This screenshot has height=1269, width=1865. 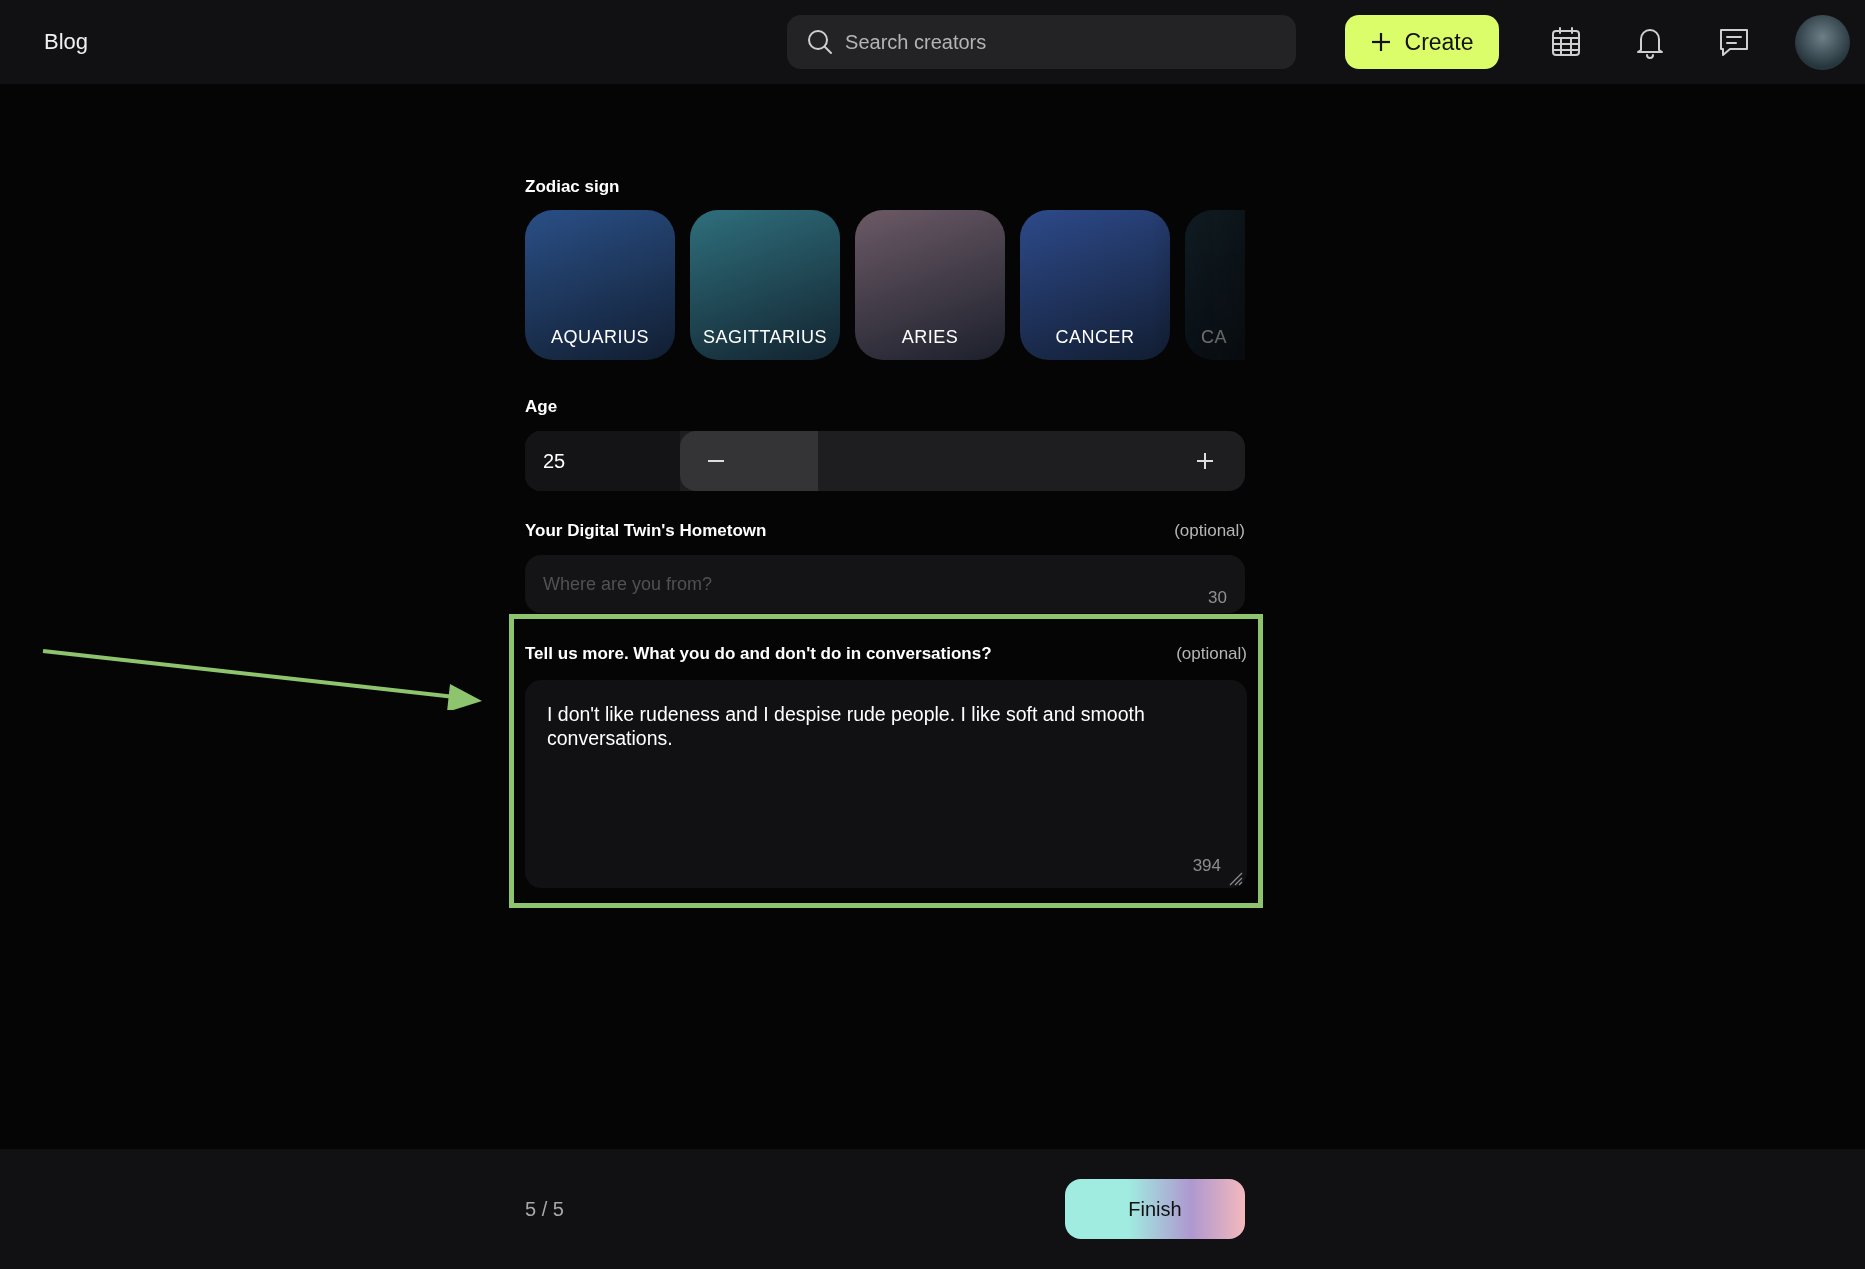 What do you see at coordinates (1206, 866) in the screenshot?
I see `character-counter: 394` at bounding box center [1206, 866].